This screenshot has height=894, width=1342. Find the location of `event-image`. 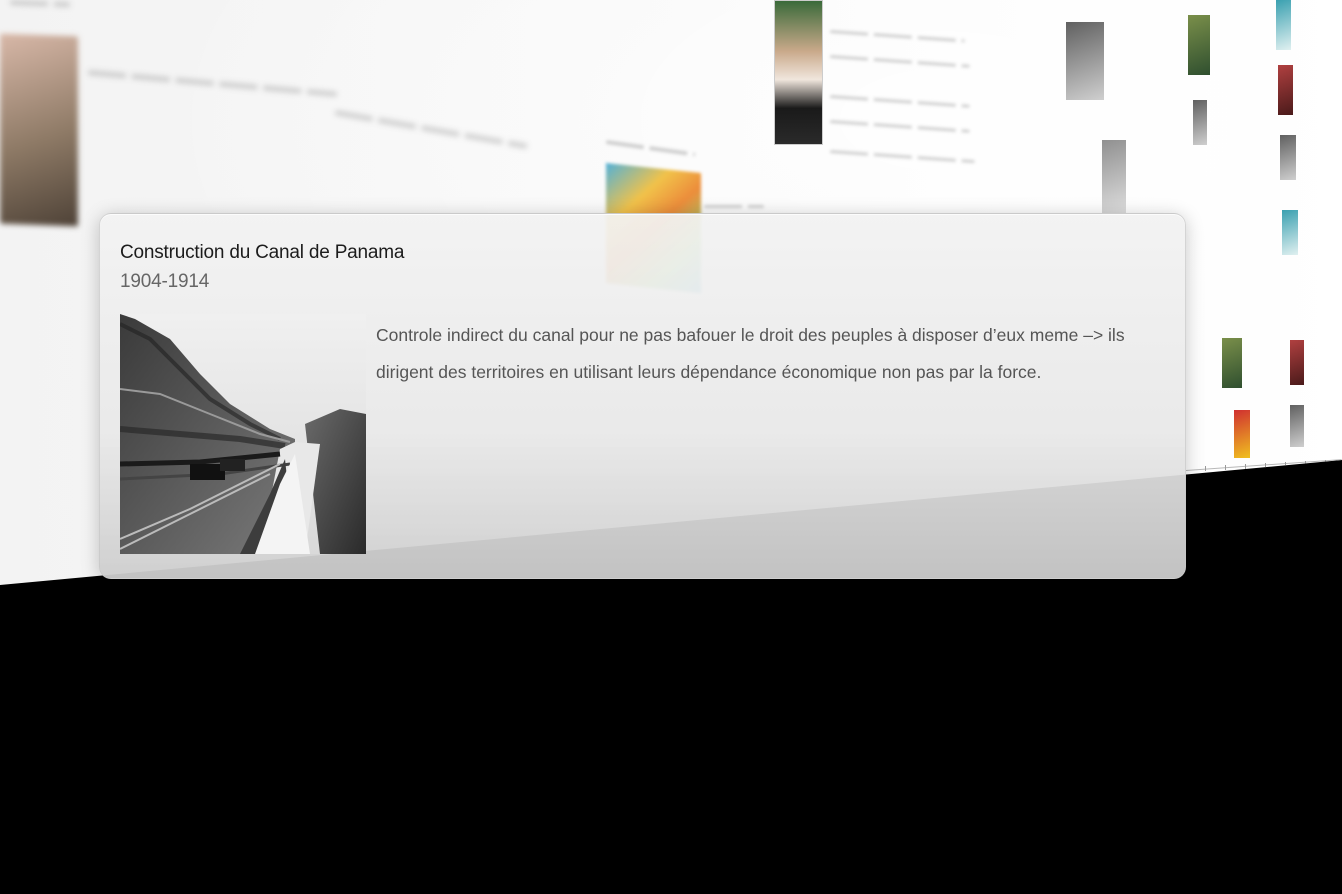

event-image is located at coordinates (243, 434).